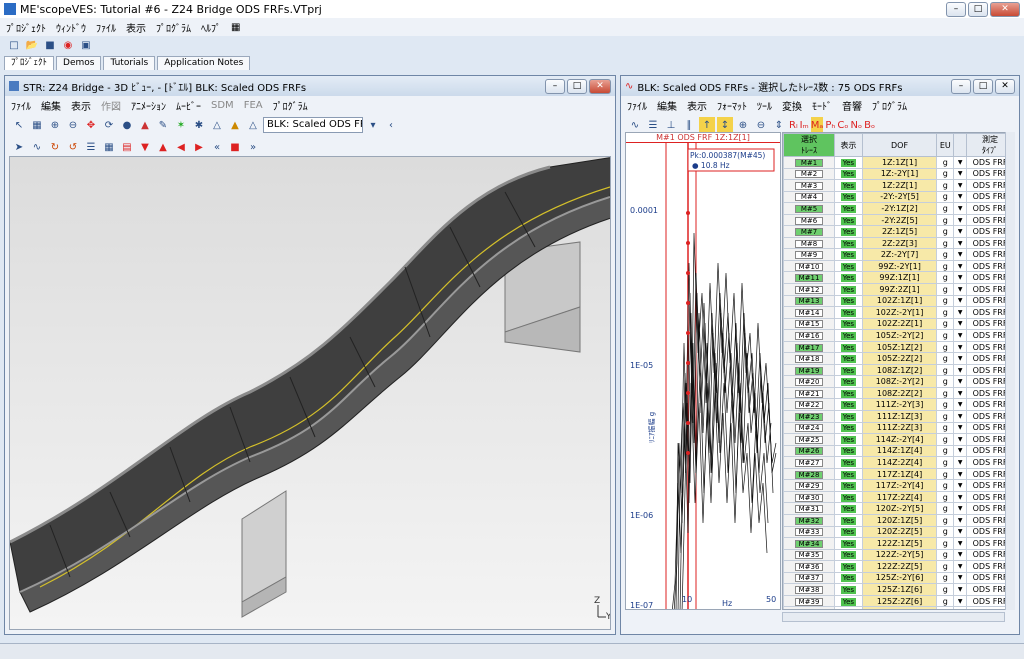  I want to click on table-row: M#37 Yes 125Z:-2Y[6] g ▼ ODS FRF, so click(898, 578).